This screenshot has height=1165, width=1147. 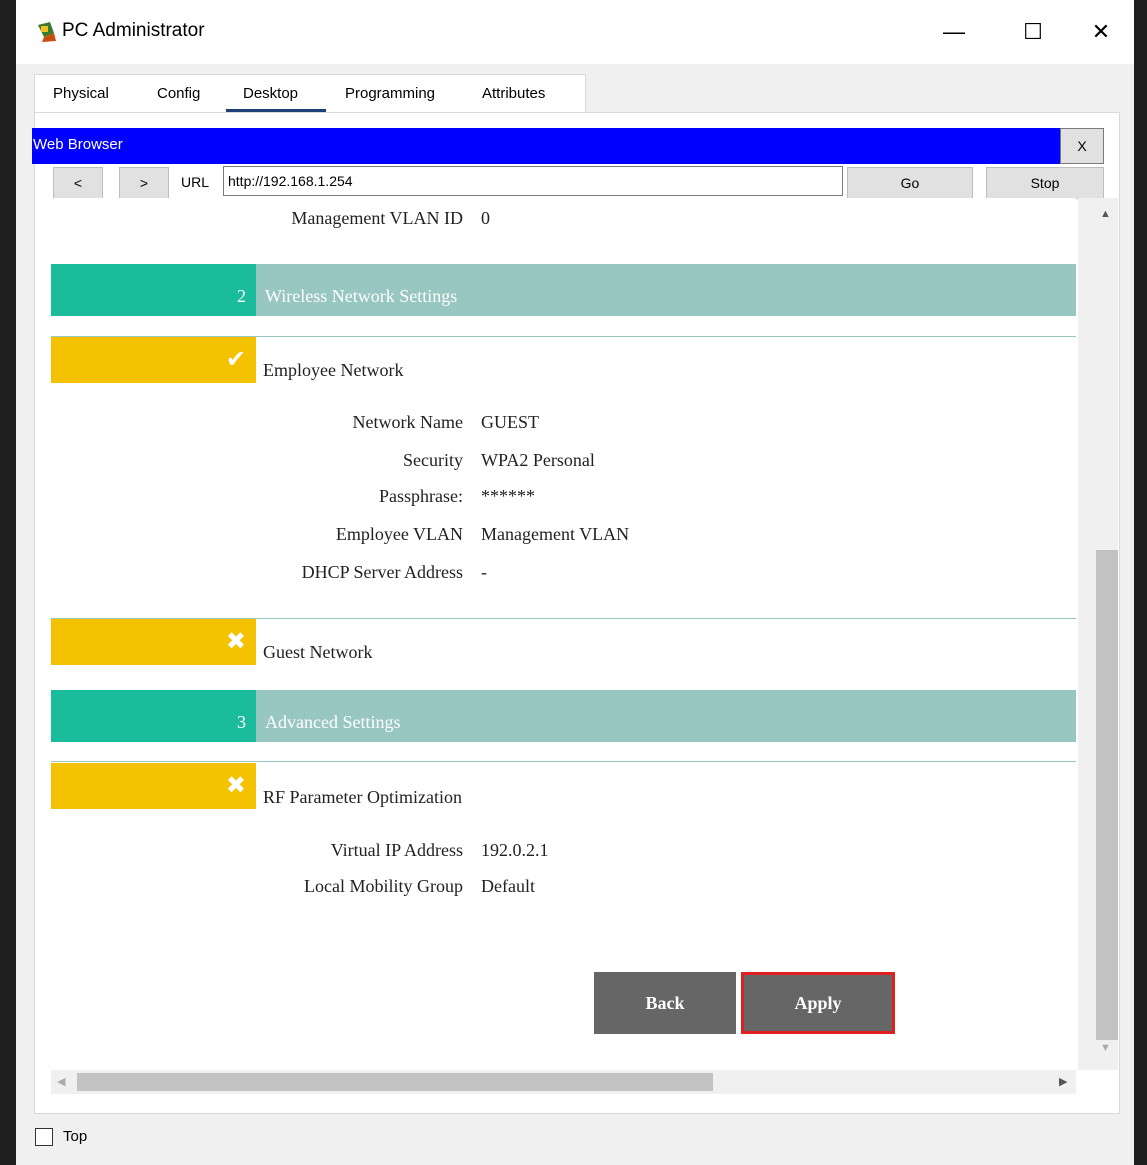 I want to click on tab-programming: Programming, so click(x=390, y=93).